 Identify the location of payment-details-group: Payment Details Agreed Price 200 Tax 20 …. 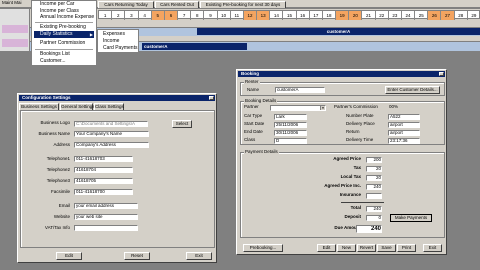
(342, 193).